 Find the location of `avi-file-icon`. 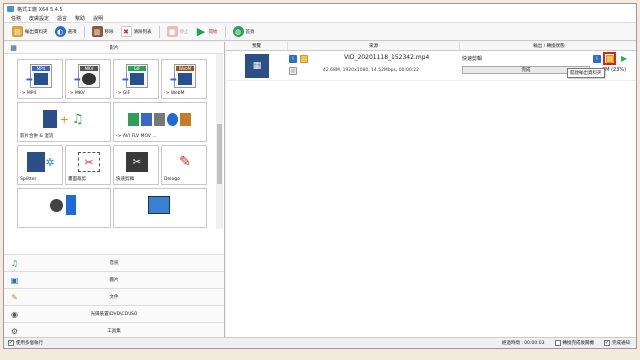

avi-file-icon is located at coordinates (133, 119).